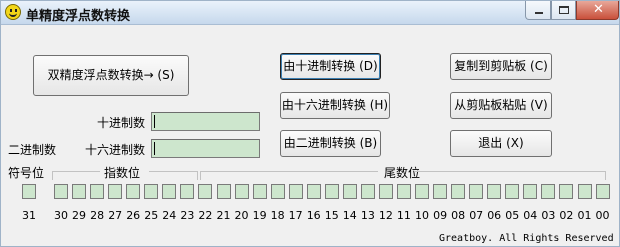  Describe the element at coordinates (566, 191) in the screenshot. I see `bit-02-checkbox` at that location.